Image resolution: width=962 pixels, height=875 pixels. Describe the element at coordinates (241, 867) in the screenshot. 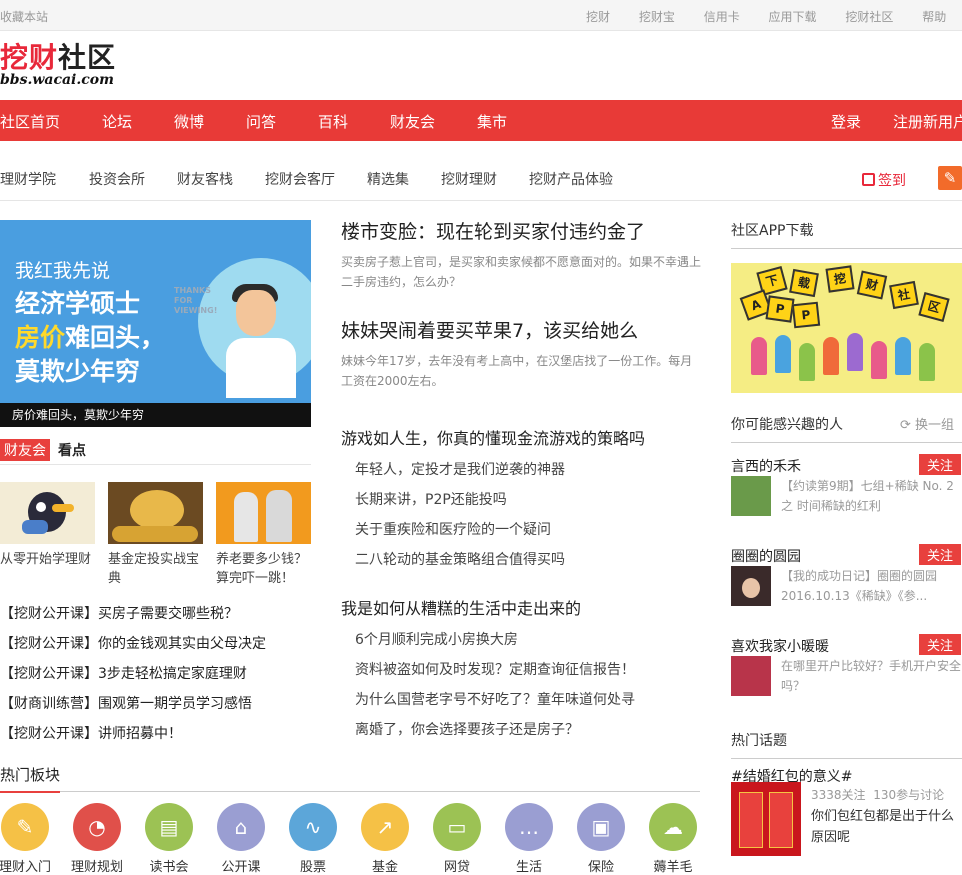

I see `hot-section-label: 公开课` at that location.